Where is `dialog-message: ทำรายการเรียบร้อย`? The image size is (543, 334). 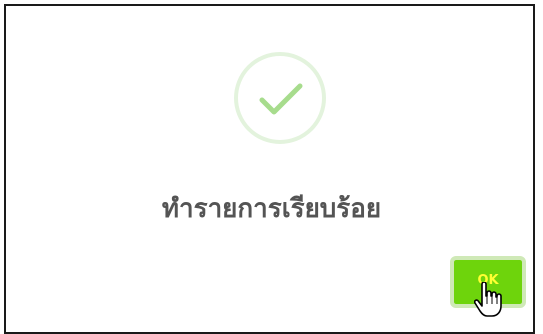
dialog-message: ทำรายการเรียบร้อย is located at coordinates (271, 209).